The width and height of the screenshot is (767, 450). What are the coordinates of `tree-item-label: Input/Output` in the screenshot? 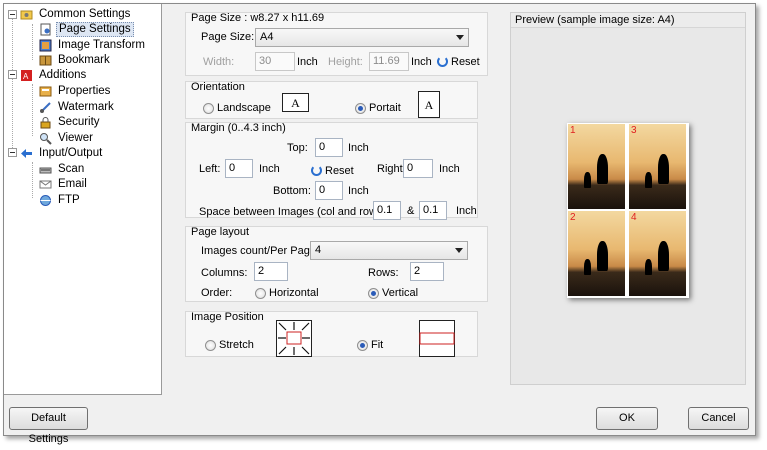 It's located at (71, 153).